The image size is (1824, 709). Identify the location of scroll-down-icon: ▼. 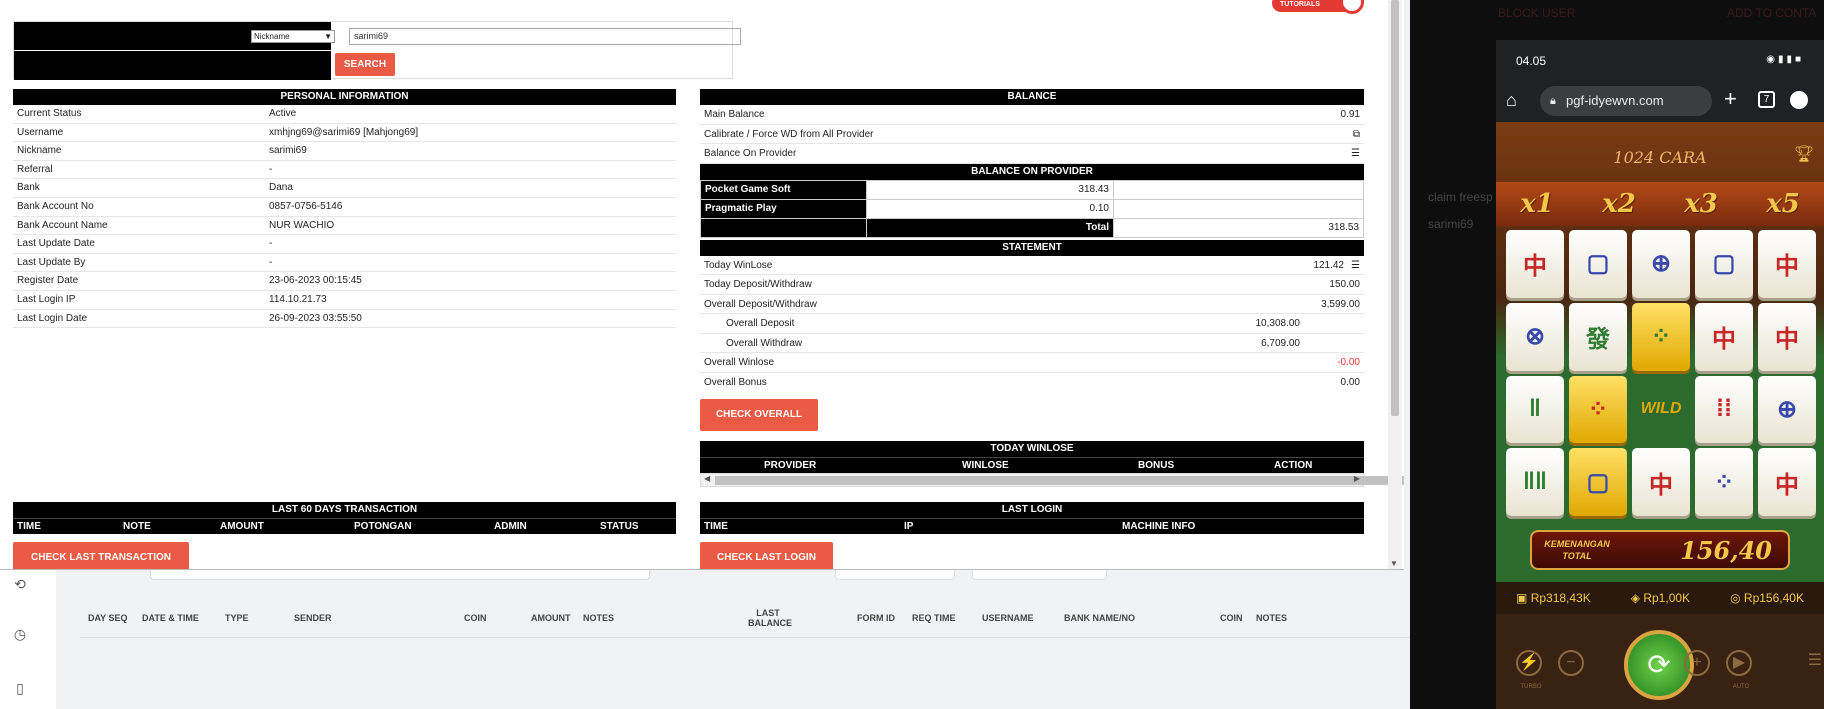
(1394, 563).